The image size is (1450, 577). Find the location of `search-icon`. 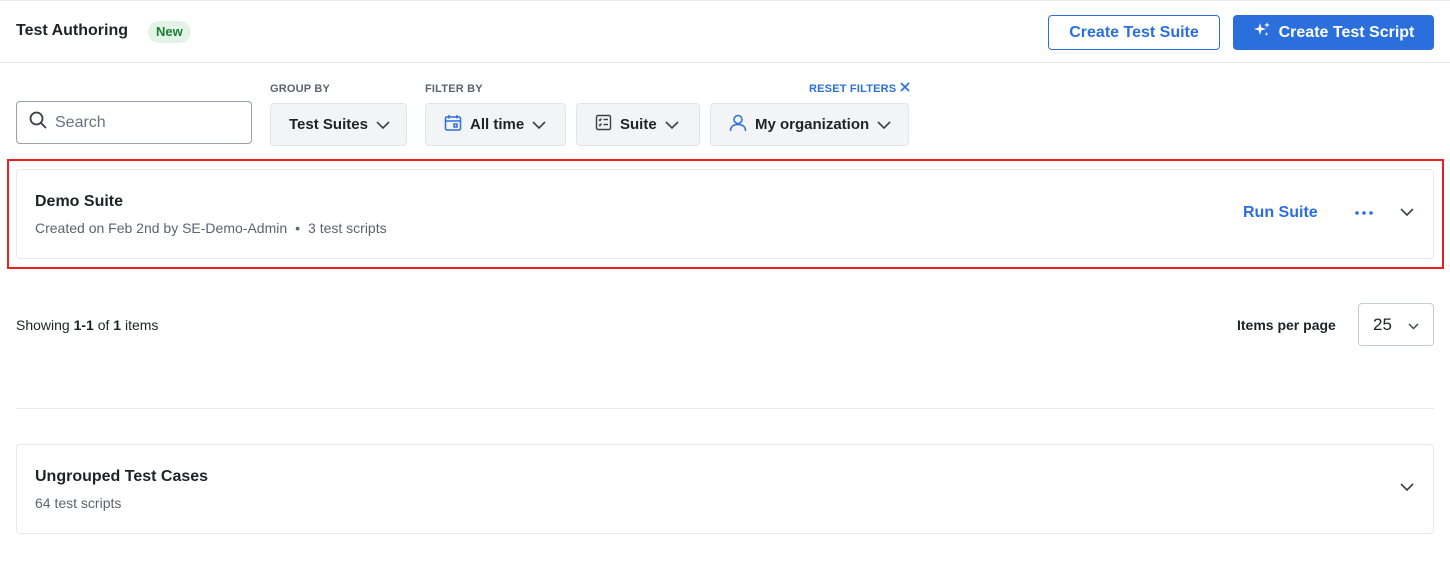

search-icon is located at coordinates (38, 122).